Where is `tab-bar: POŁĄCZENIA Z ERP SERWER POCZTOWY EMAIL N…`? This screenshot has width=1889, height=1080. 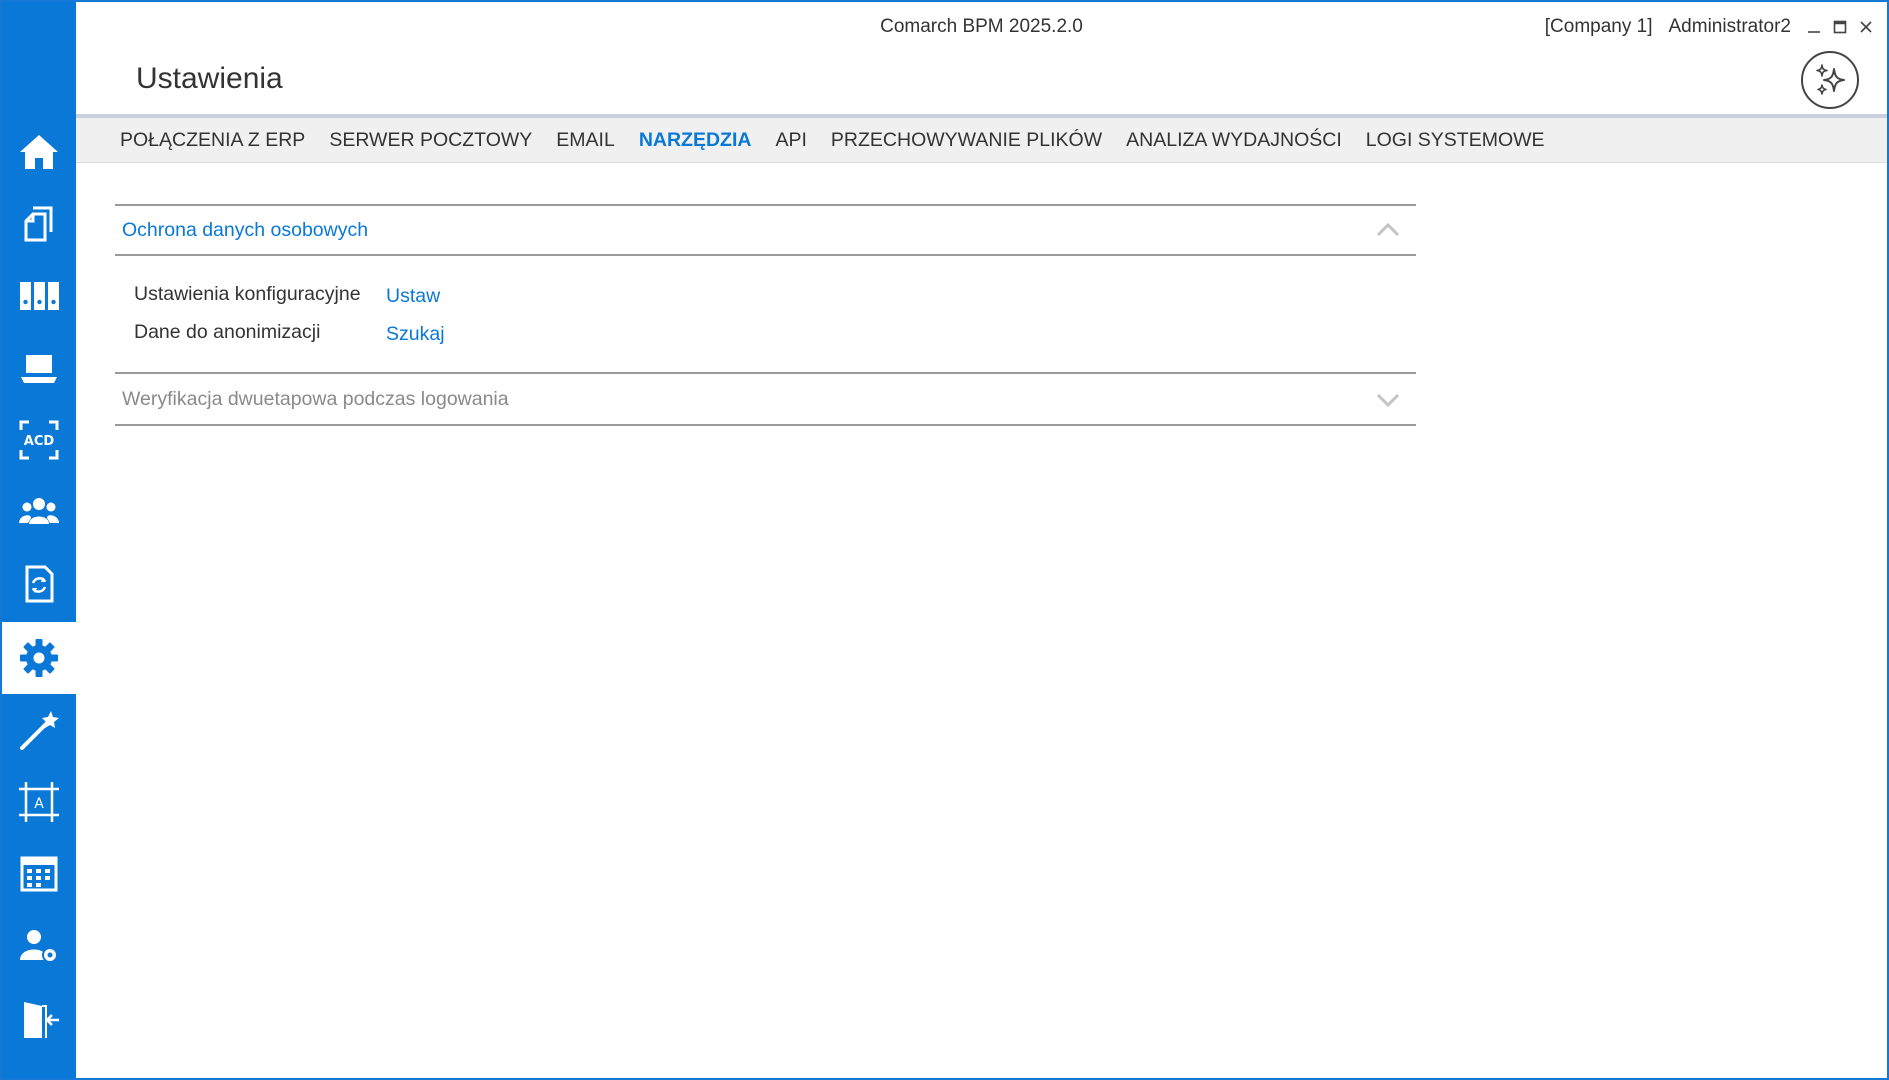
tab-bar: POŁĄCZENIA Z ERP SERWER POCZTOWY EMAIL N… is located at coordinates (981, 140).